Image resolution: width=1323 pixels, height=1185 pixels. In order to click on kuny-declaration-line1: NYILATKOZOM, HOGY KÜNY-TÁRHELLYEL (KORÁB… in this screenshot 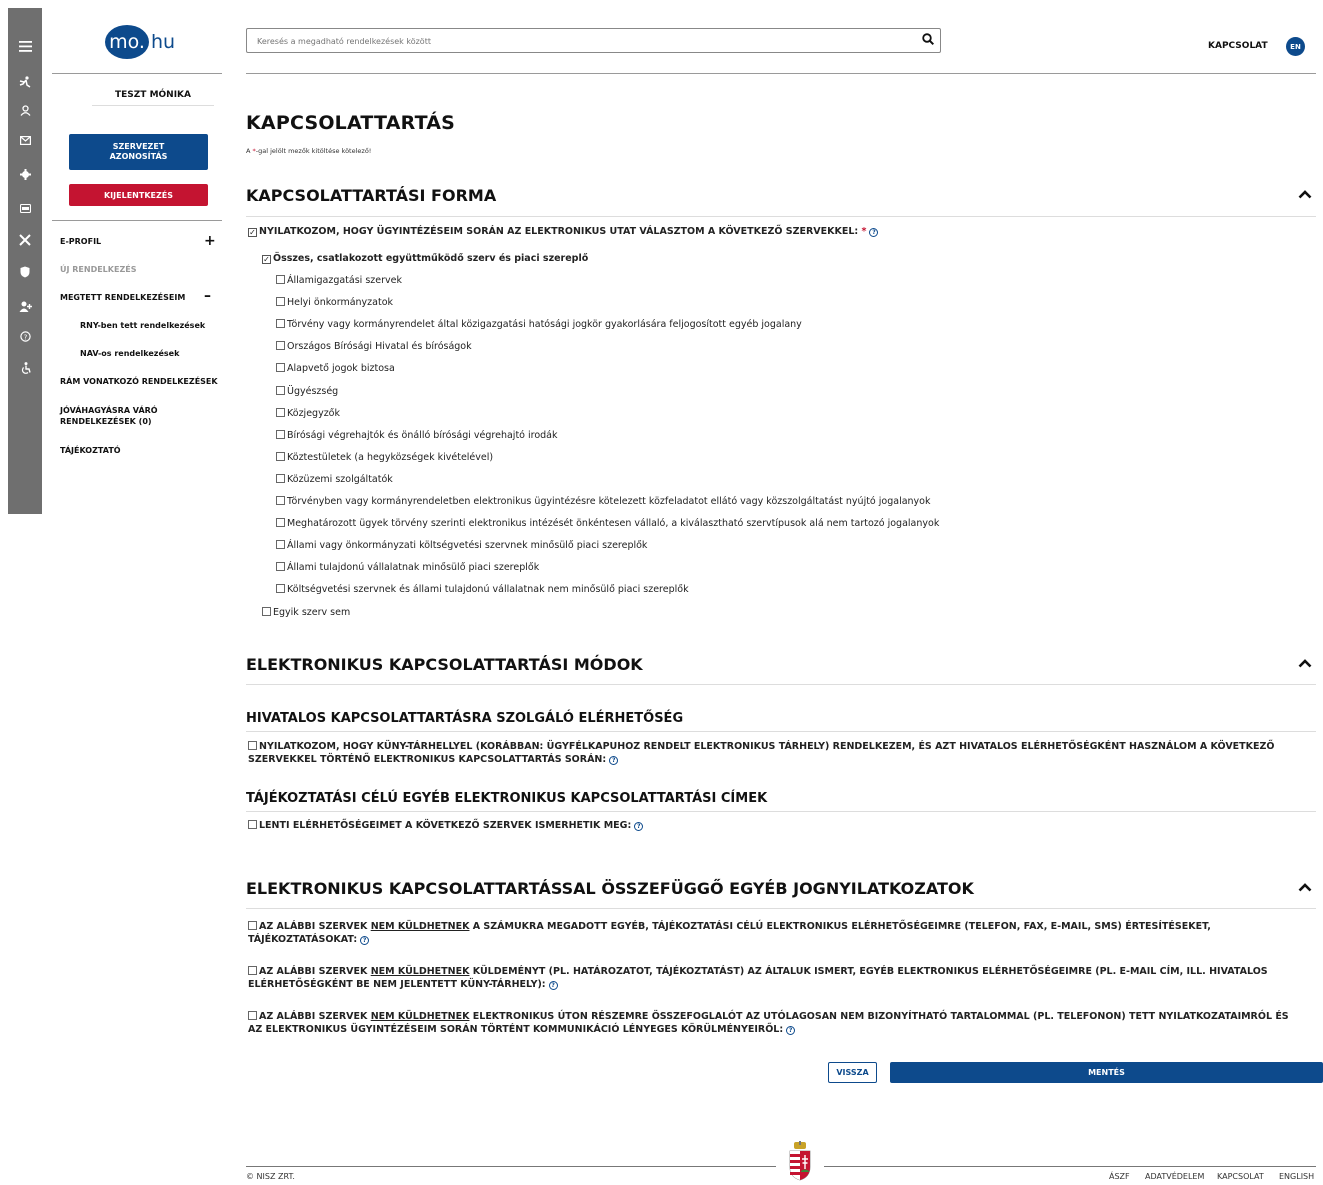, I will do `click(767, 746)`.